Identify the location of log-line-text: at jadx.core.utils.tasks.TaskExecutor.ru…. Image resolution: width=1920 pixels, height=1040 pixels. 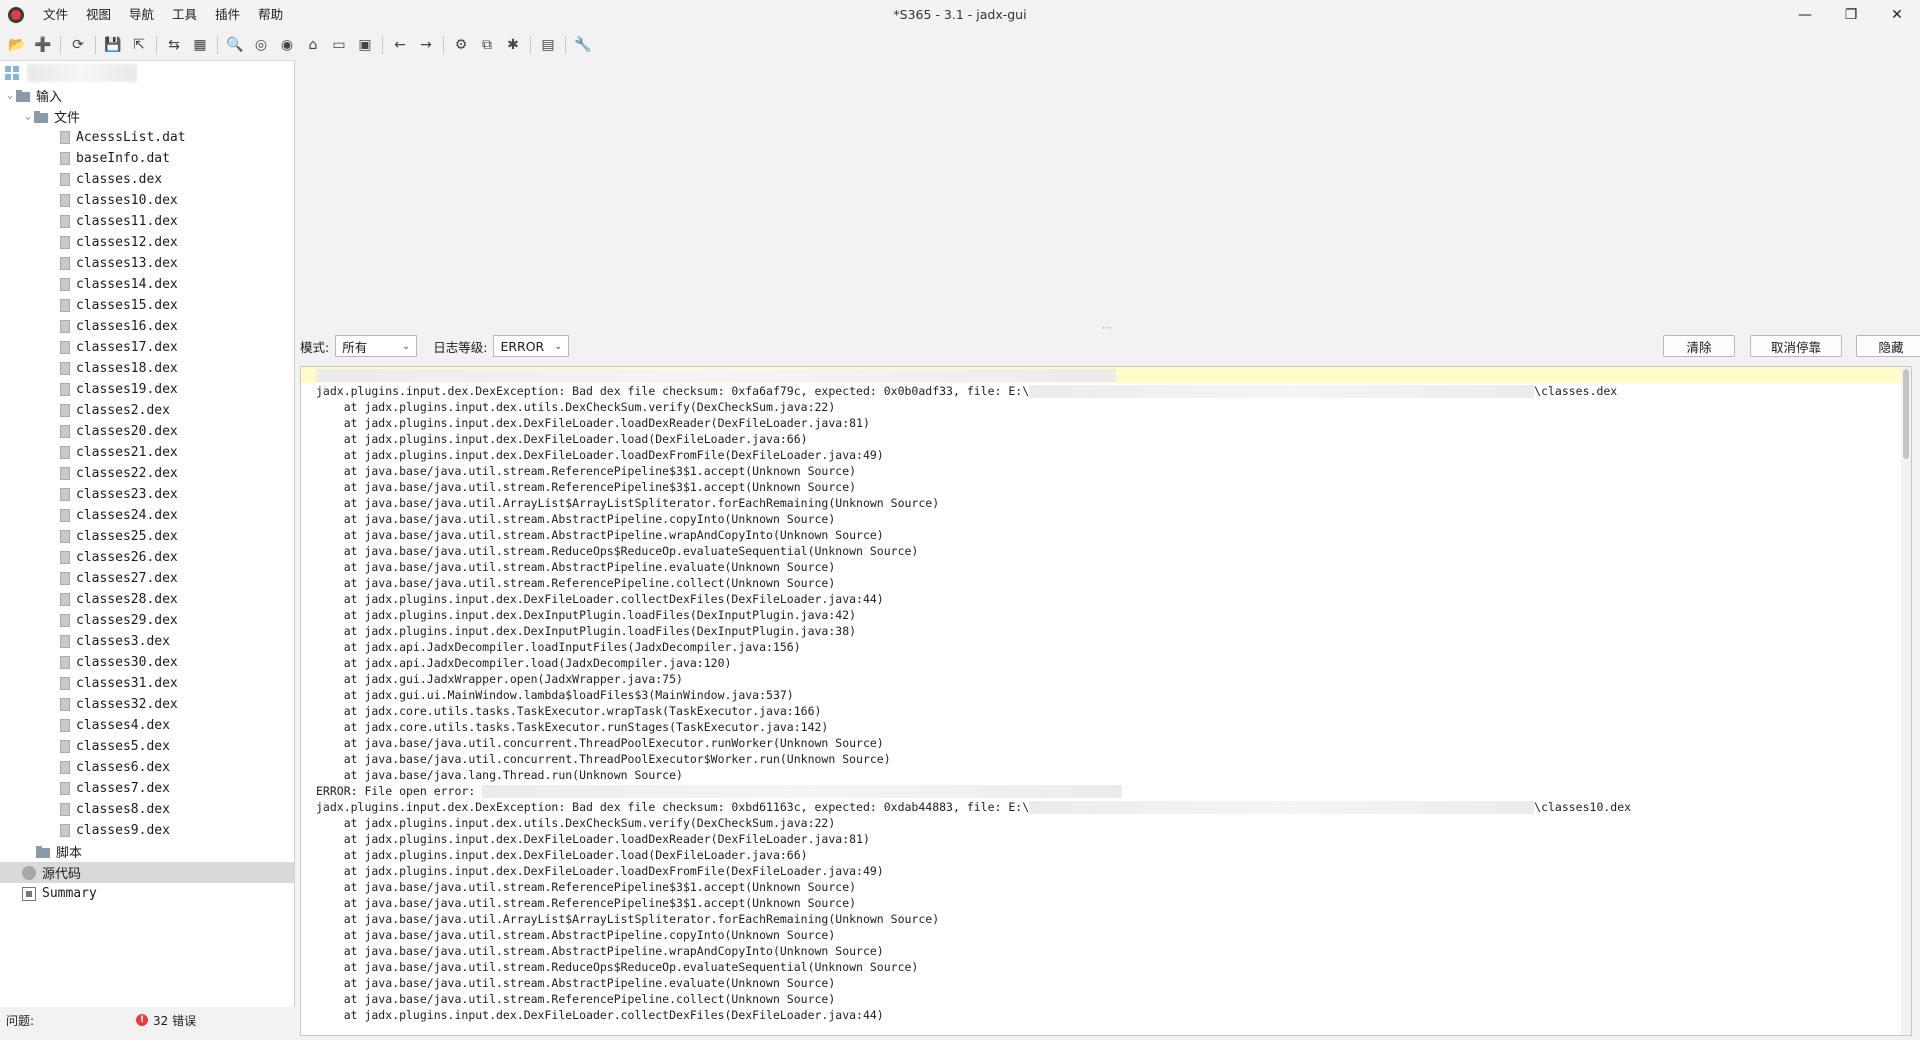
(572, 727).